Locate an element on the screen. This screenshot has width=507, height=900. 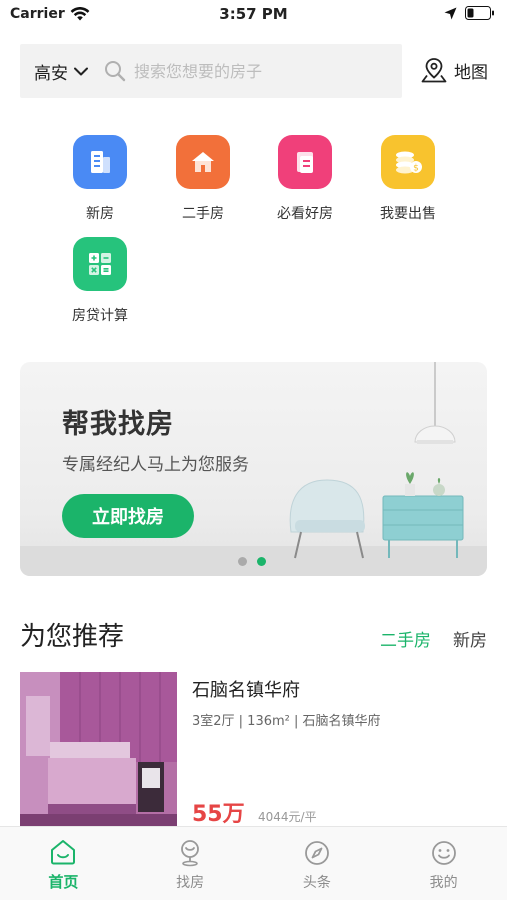
banner-subtitle: 专属经纪人马上为您服务 is located at coordinates (155, 465).